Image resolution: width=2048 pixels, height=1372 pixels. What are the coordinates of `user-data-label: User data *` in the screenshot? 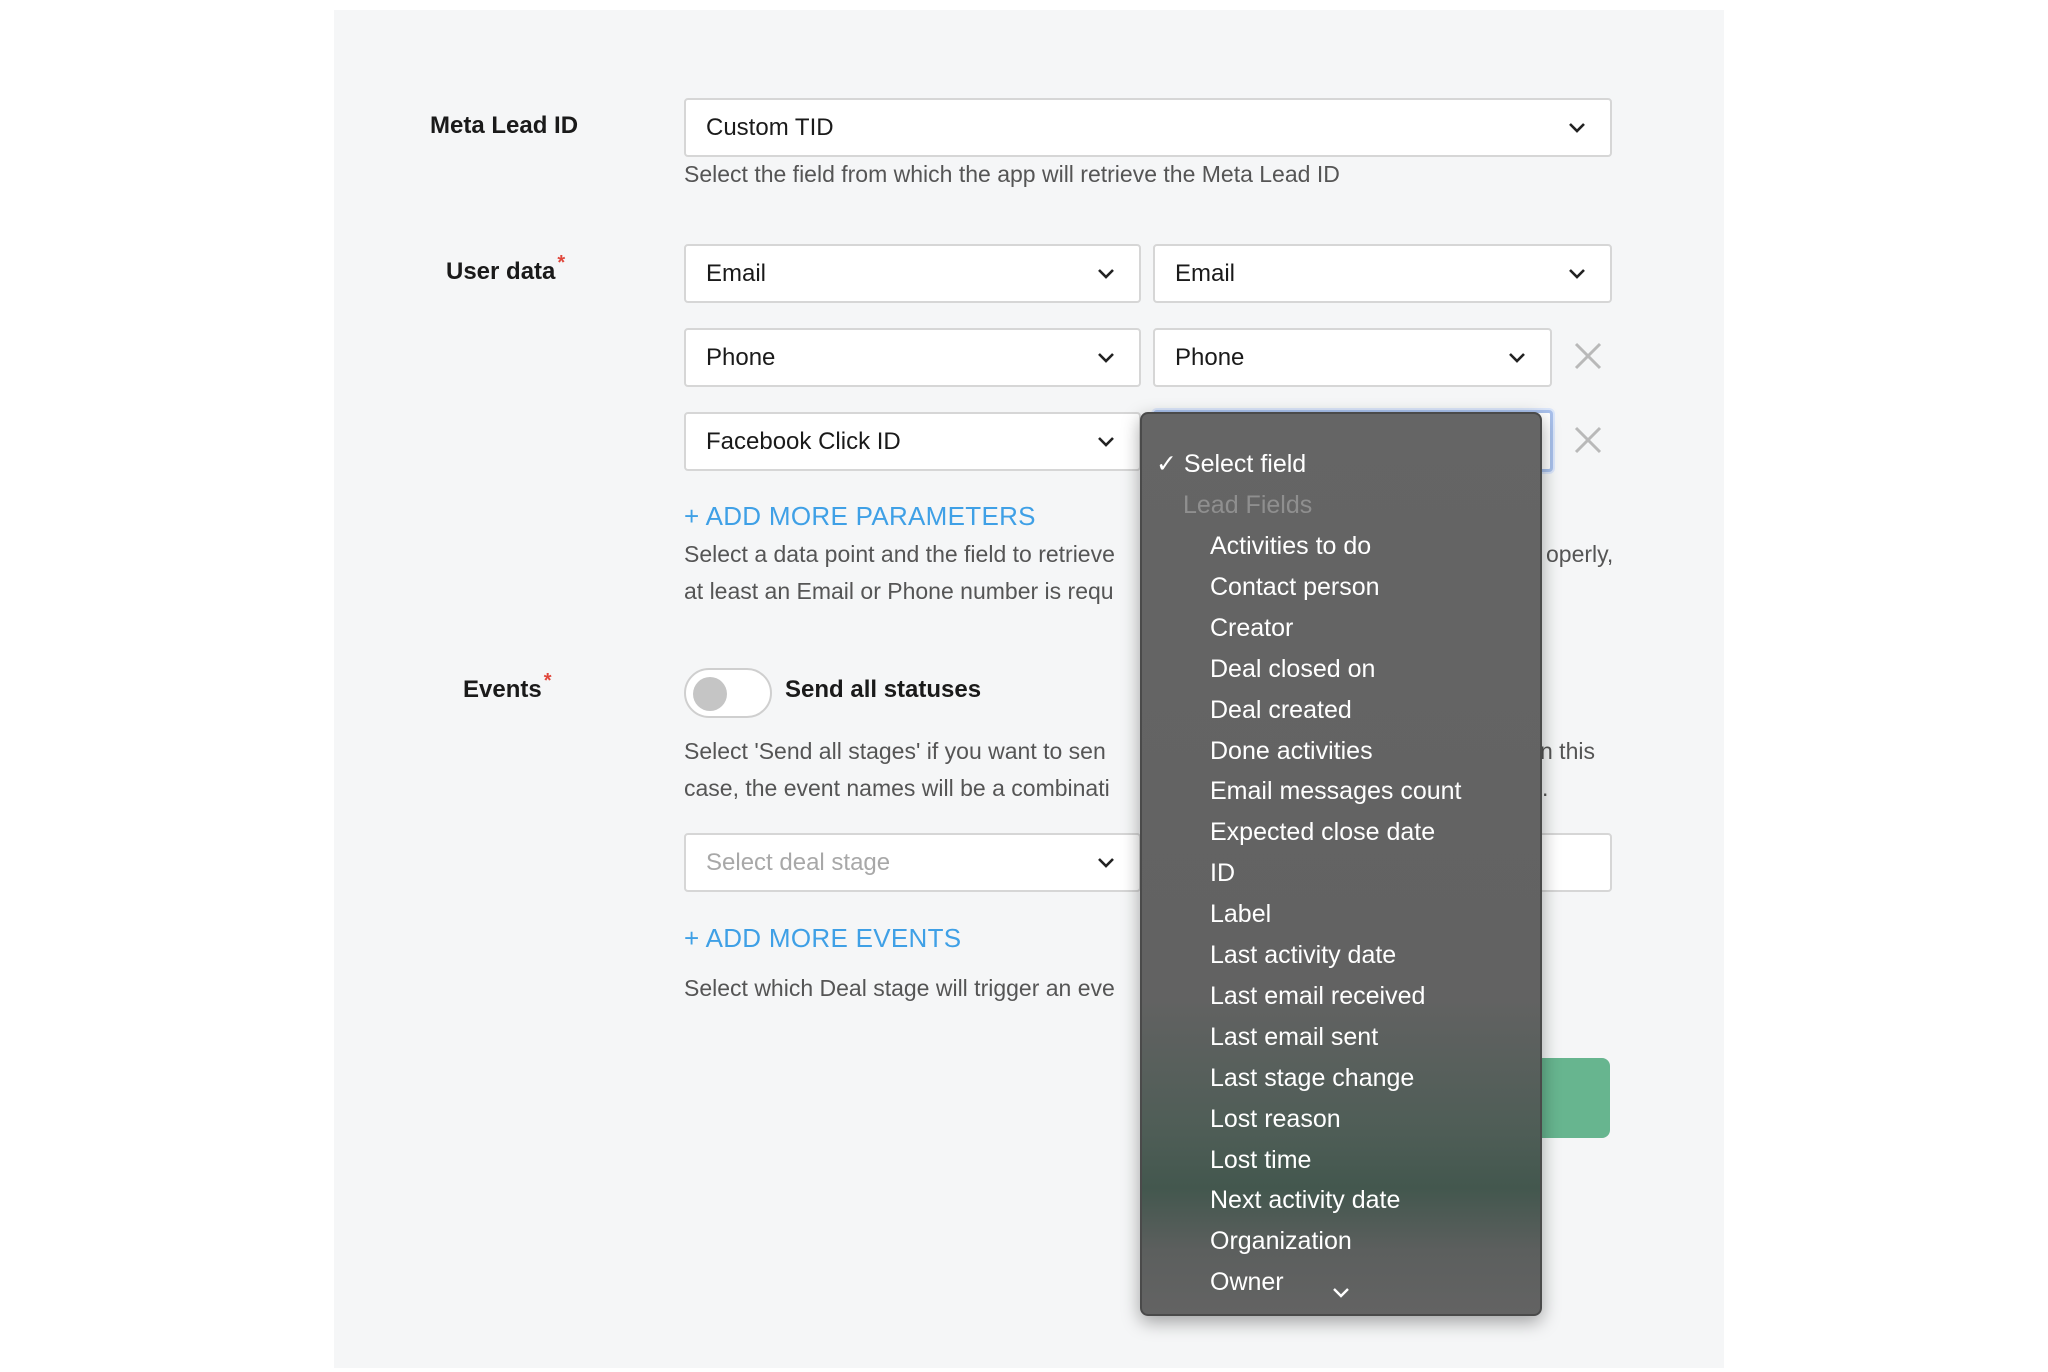 It's located at (505, 269).